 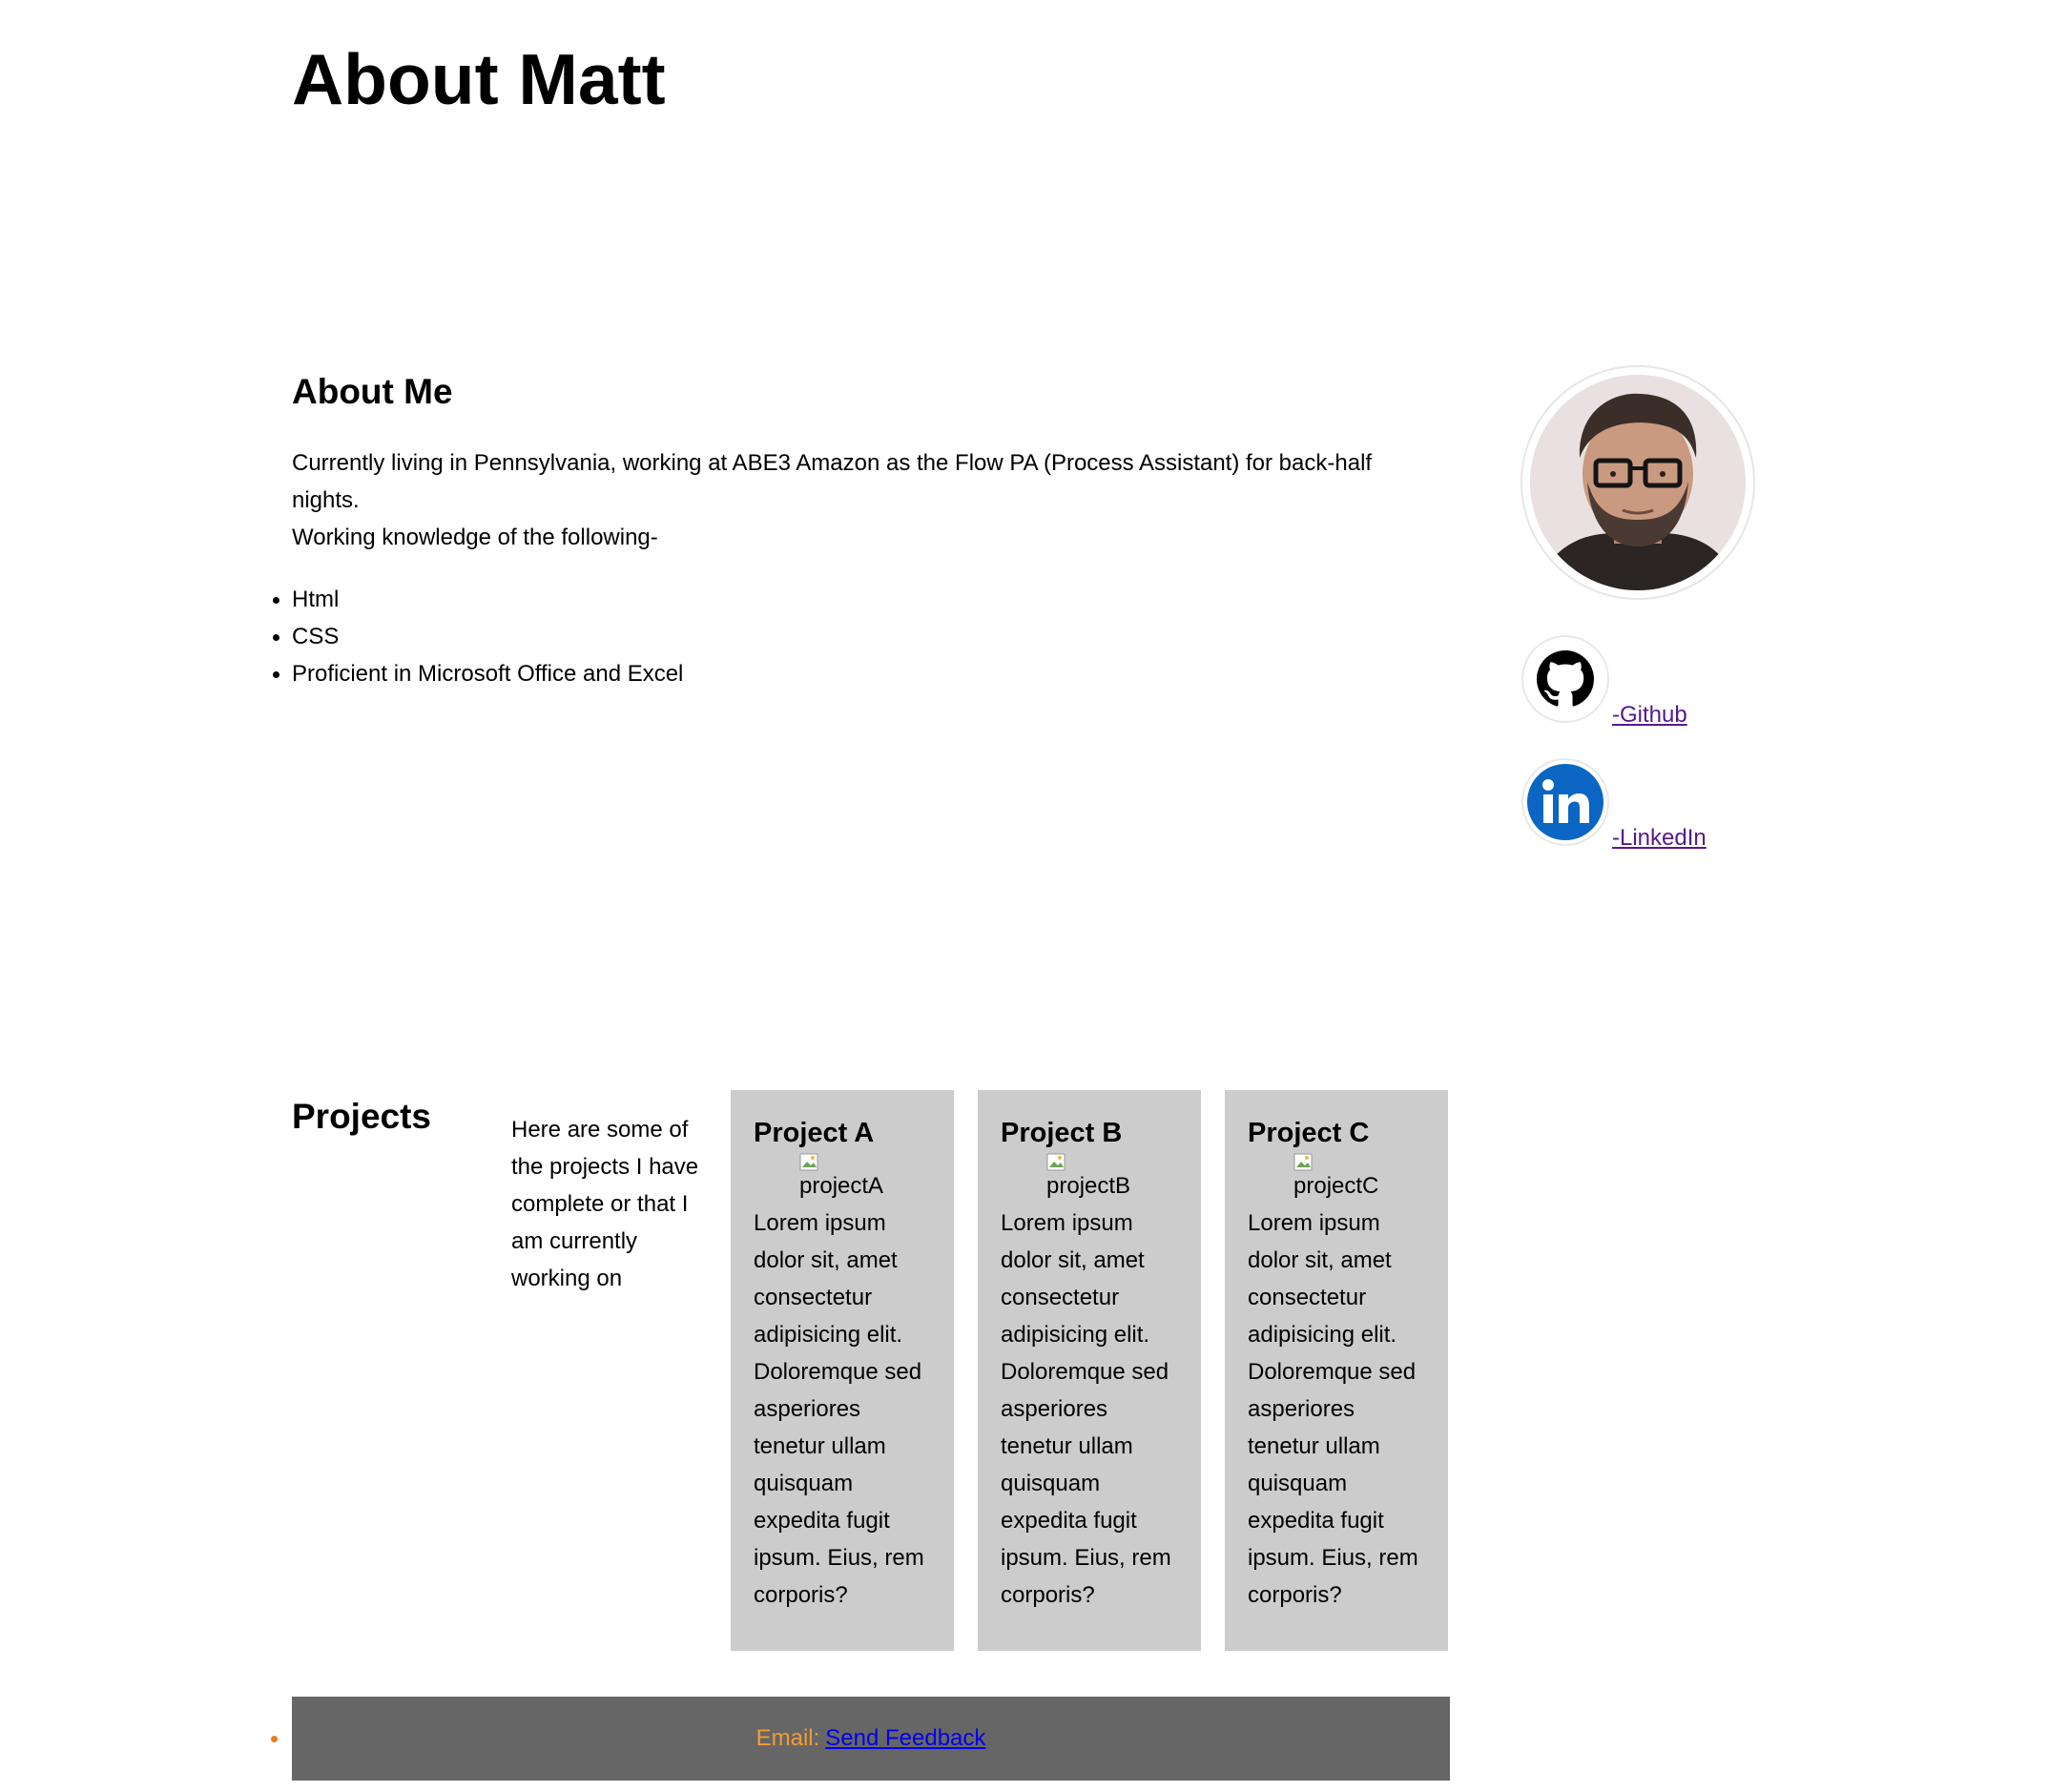 I want to click on project-image-alt: projectB, so click(x=1089, y=1186).